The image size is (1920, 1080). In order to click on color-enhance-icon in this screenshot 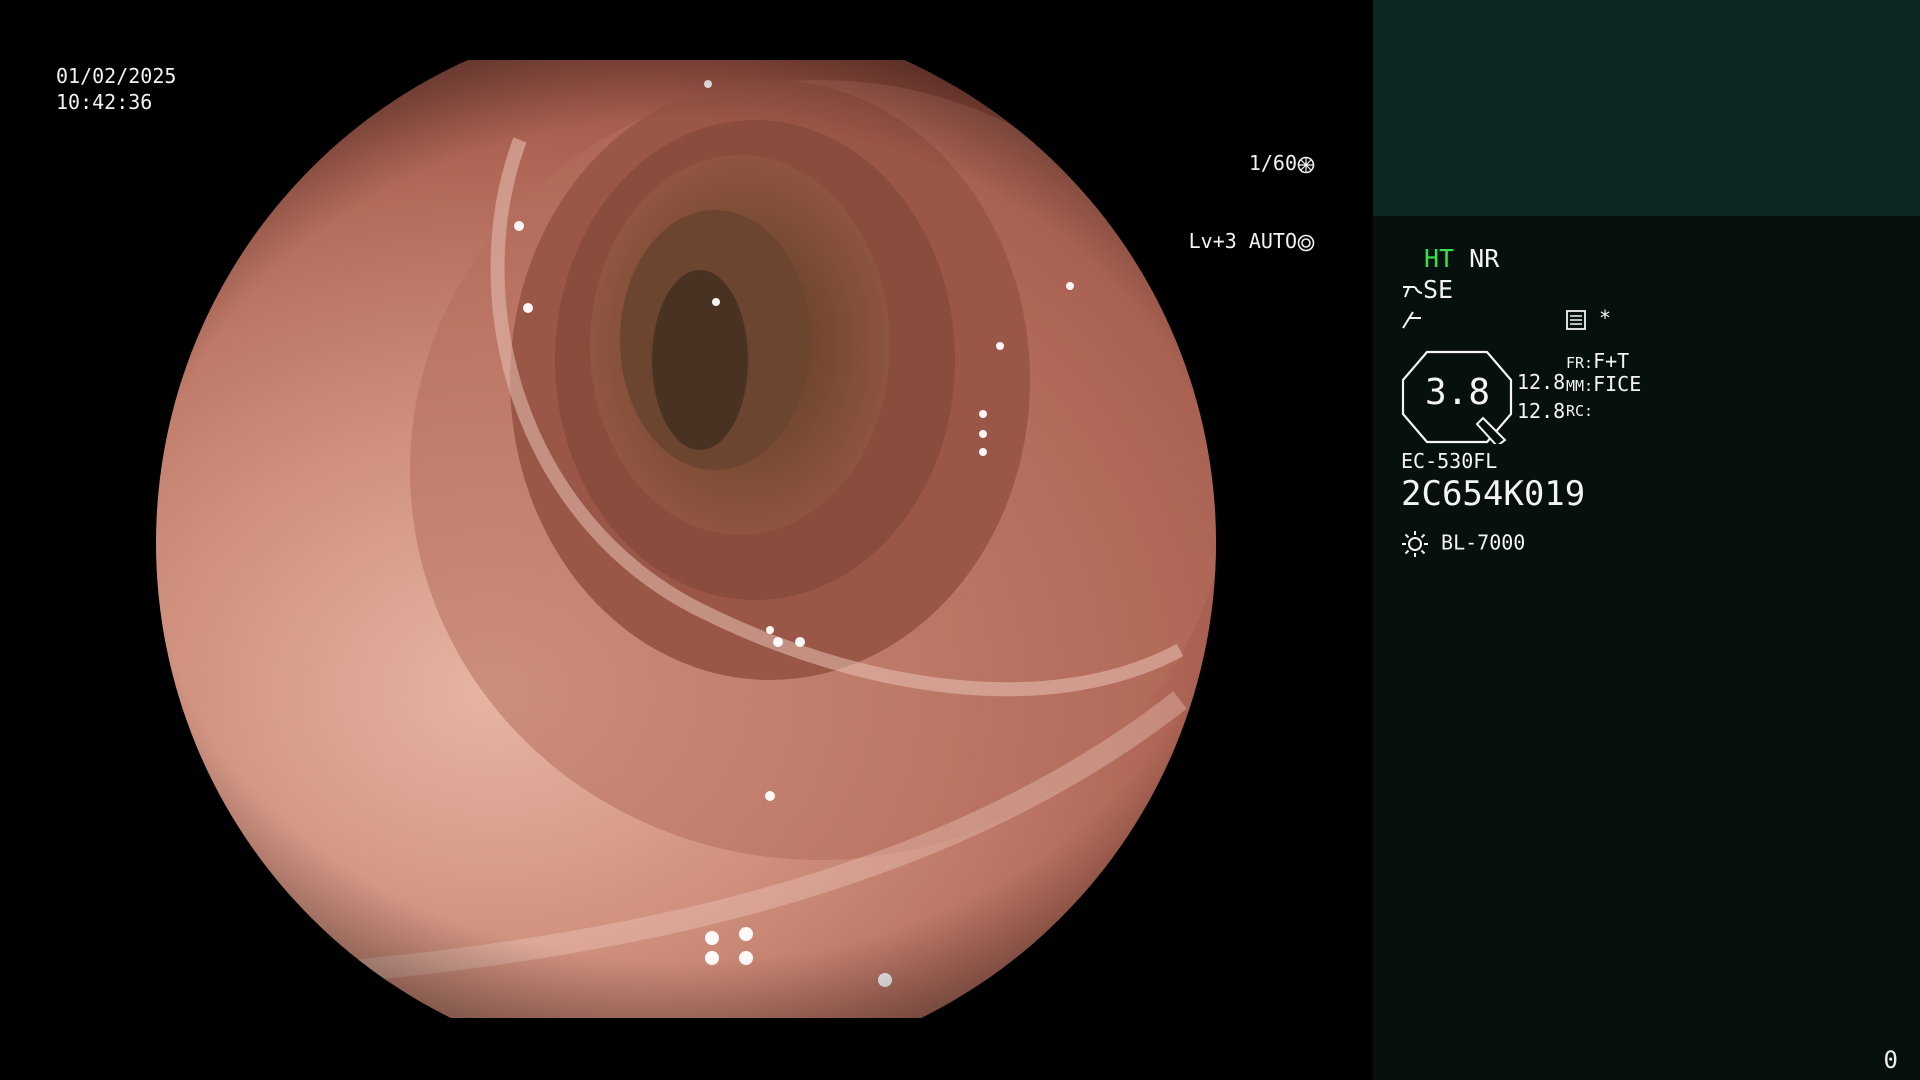, I will do `click(1411, 319)`.